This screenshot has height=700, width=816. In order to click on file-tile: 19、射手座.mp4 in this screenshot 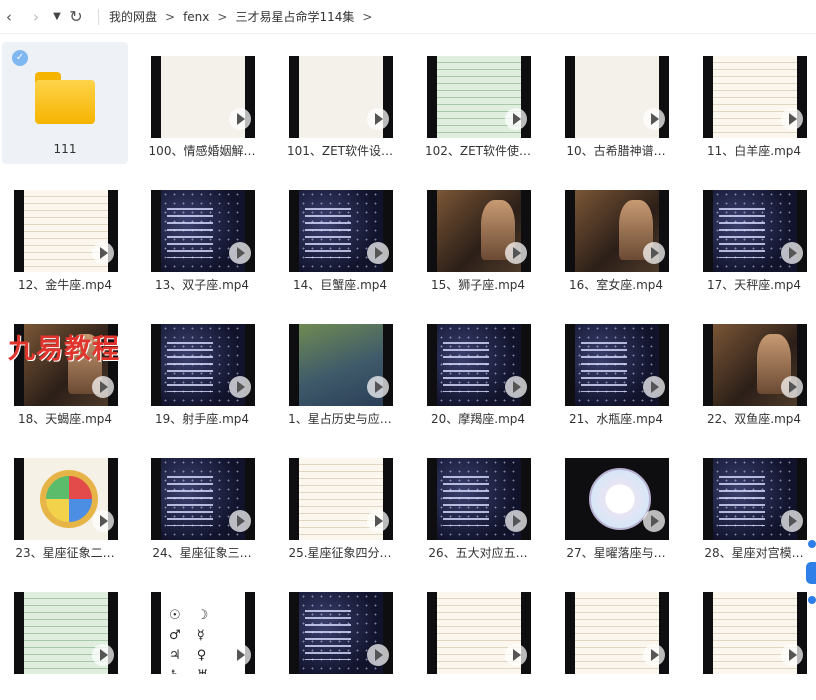, I will do `click(202, 371)`.